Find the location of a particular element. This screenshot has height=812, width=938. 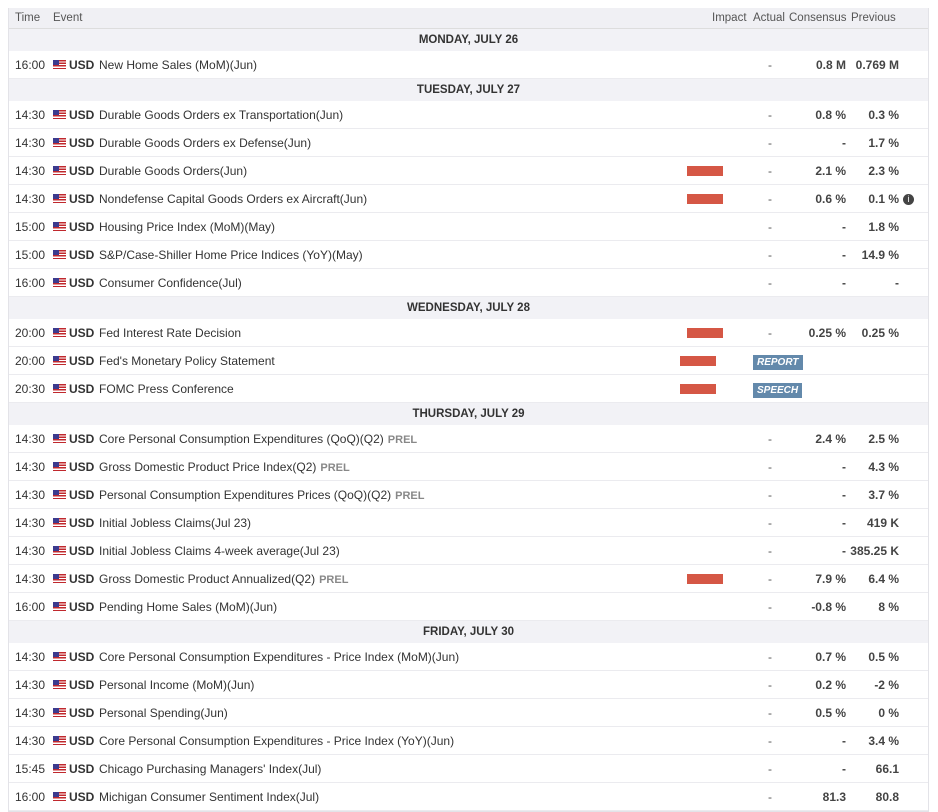

event-name: Personal Spending(Jun) is located at coordinates (393, 713).